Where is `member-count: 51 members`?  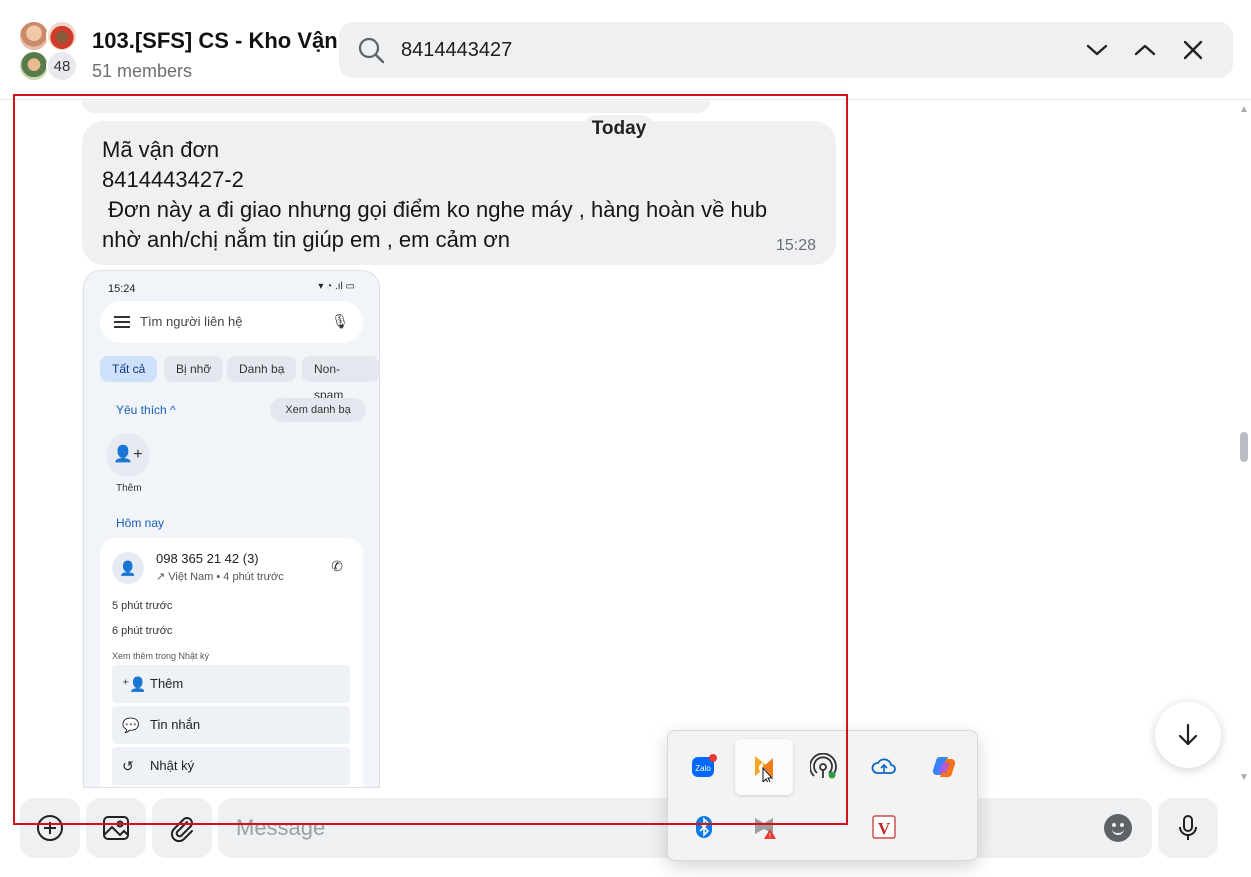 member-count: 51 members is located at coordinates (142, 71).